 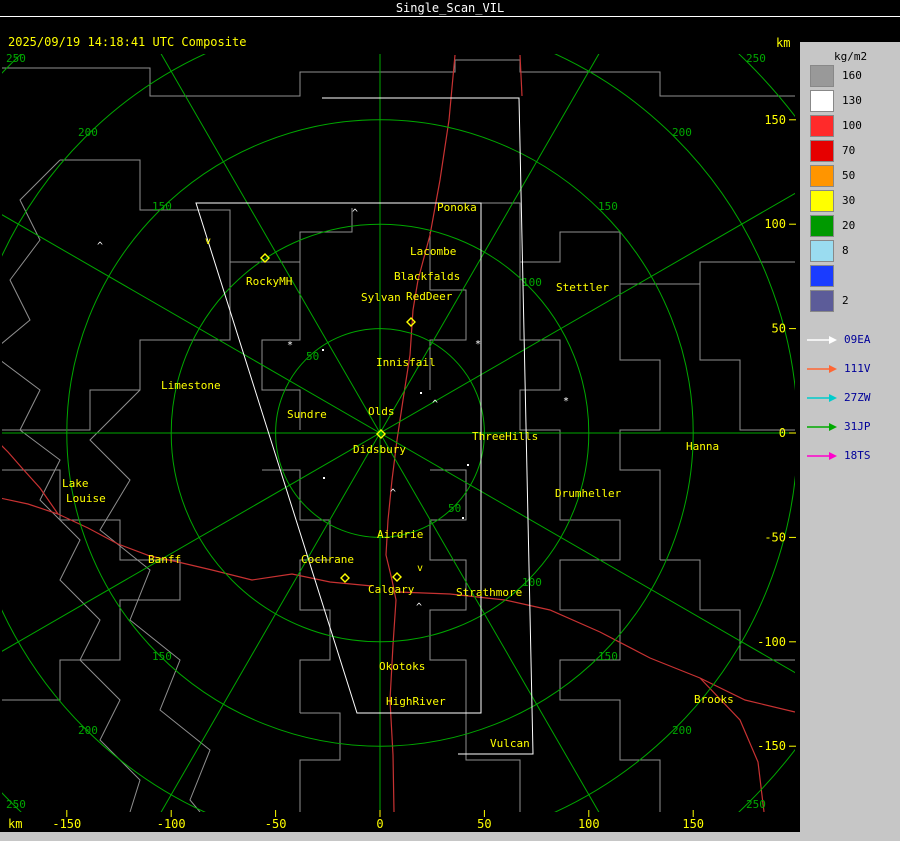 I want to click on city-label: HighRiver, so click(x=416, y=701).